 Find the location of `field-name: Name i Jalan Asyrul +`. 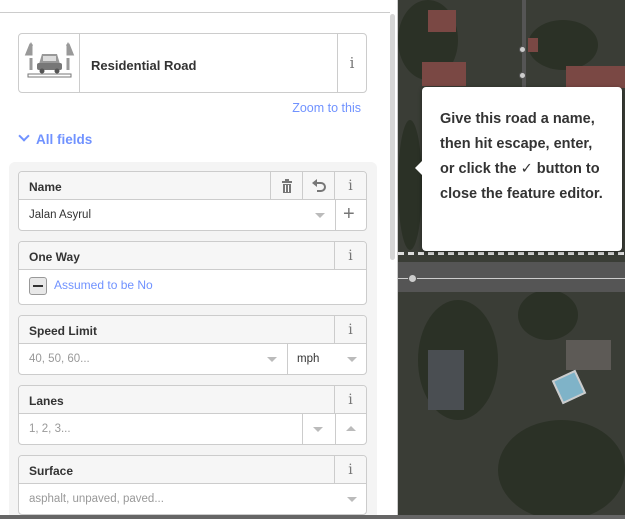

field-name: Name i Jalan Asyrul + is located at coordinates (192, 201).